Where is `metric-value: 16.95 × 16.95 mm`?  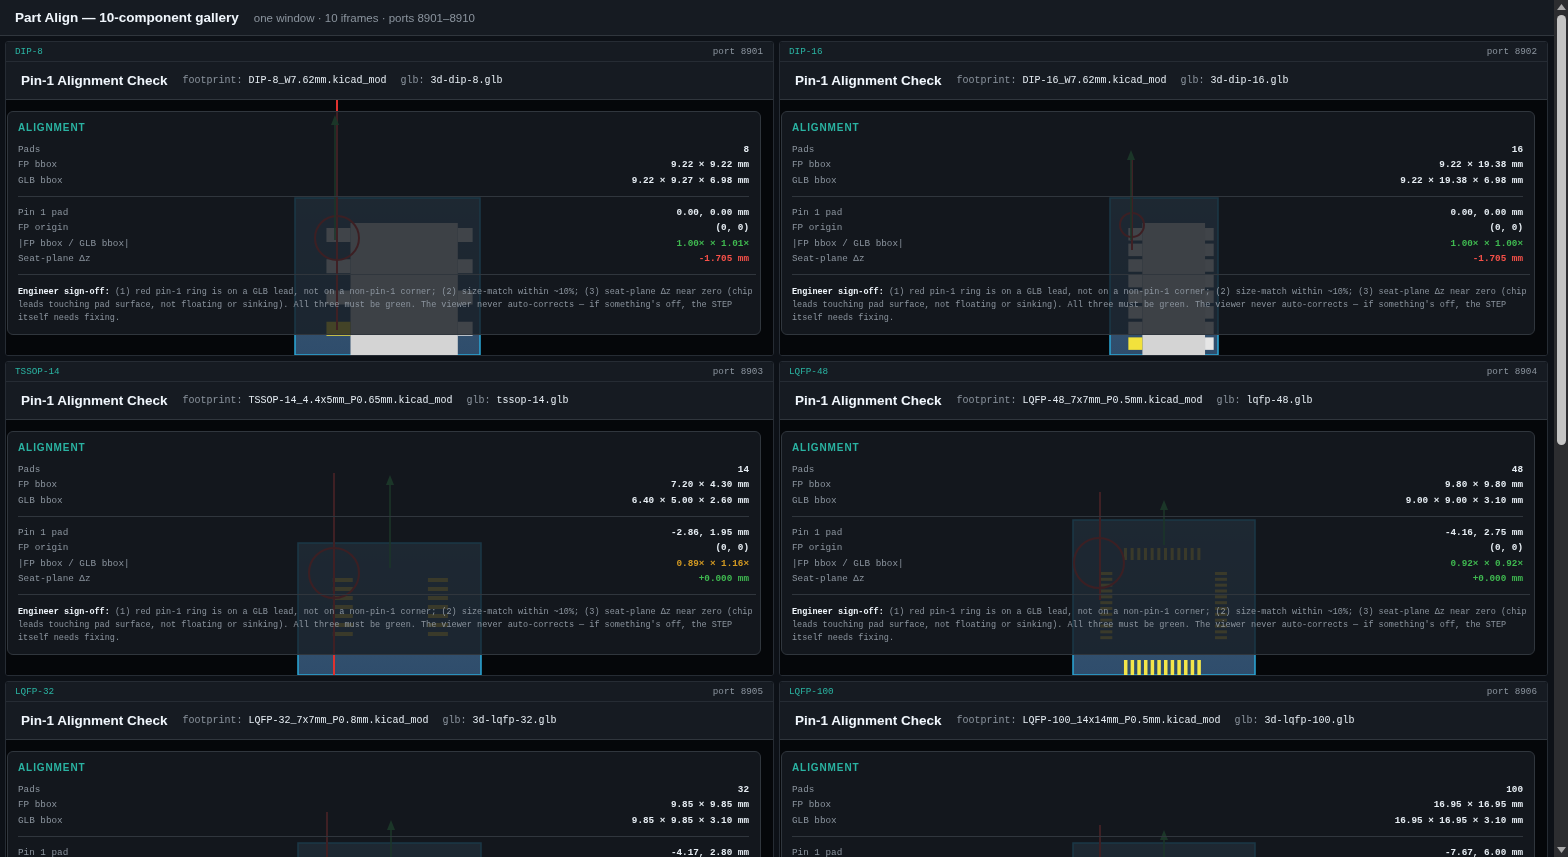
metric-value: 16.95 × 16.95 mm is located at coordinates (1478, 804).